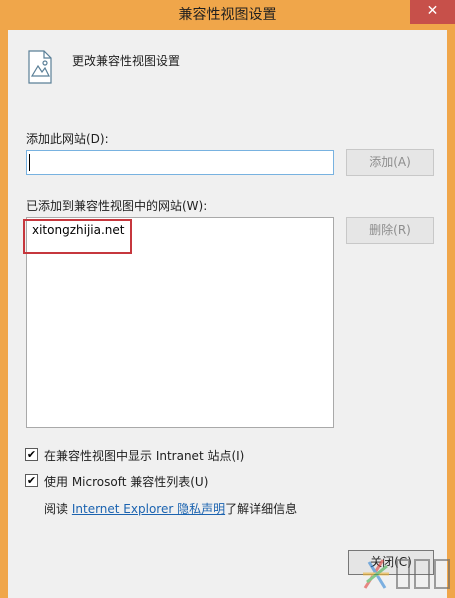 The image size is (455, 598). I want to click on ms-list-checkbox: ✔, so click(31, 480).